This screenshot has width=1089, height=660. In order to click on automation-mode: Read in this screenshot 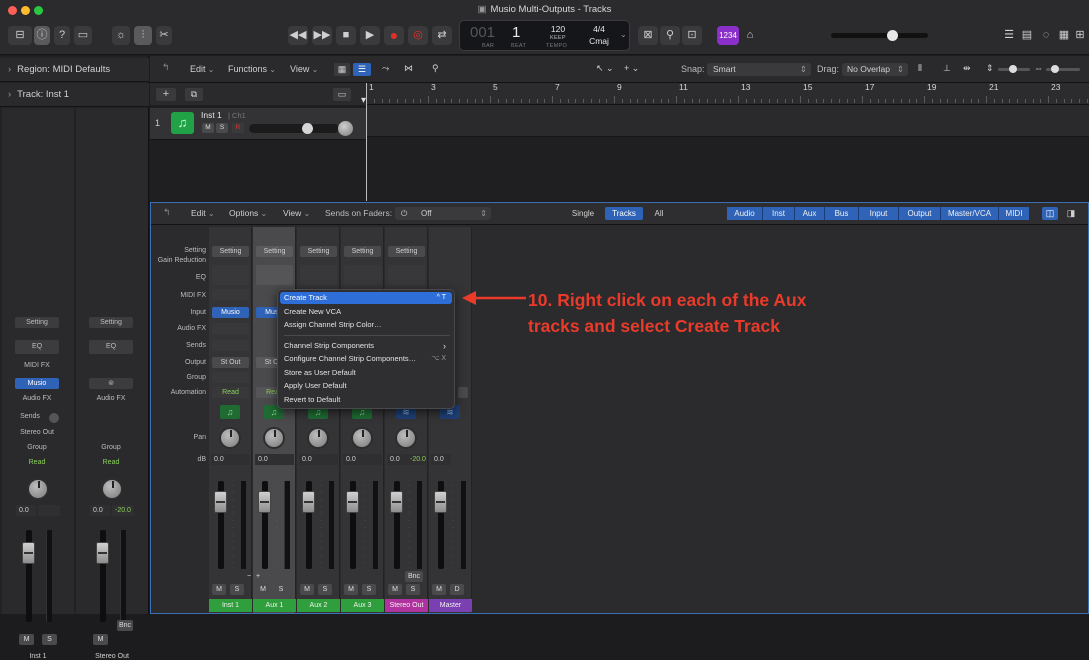, I will do `click(230, 392)`.